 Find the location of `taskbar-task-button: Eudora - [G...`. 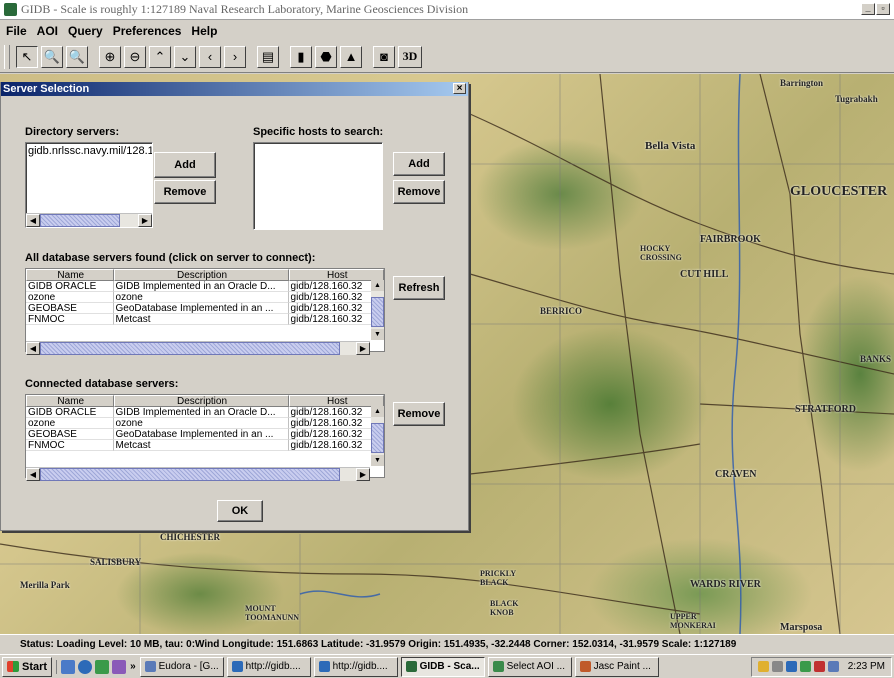

taskbar-task-button: Eudora - [G... is located at coordinates (181, 666).